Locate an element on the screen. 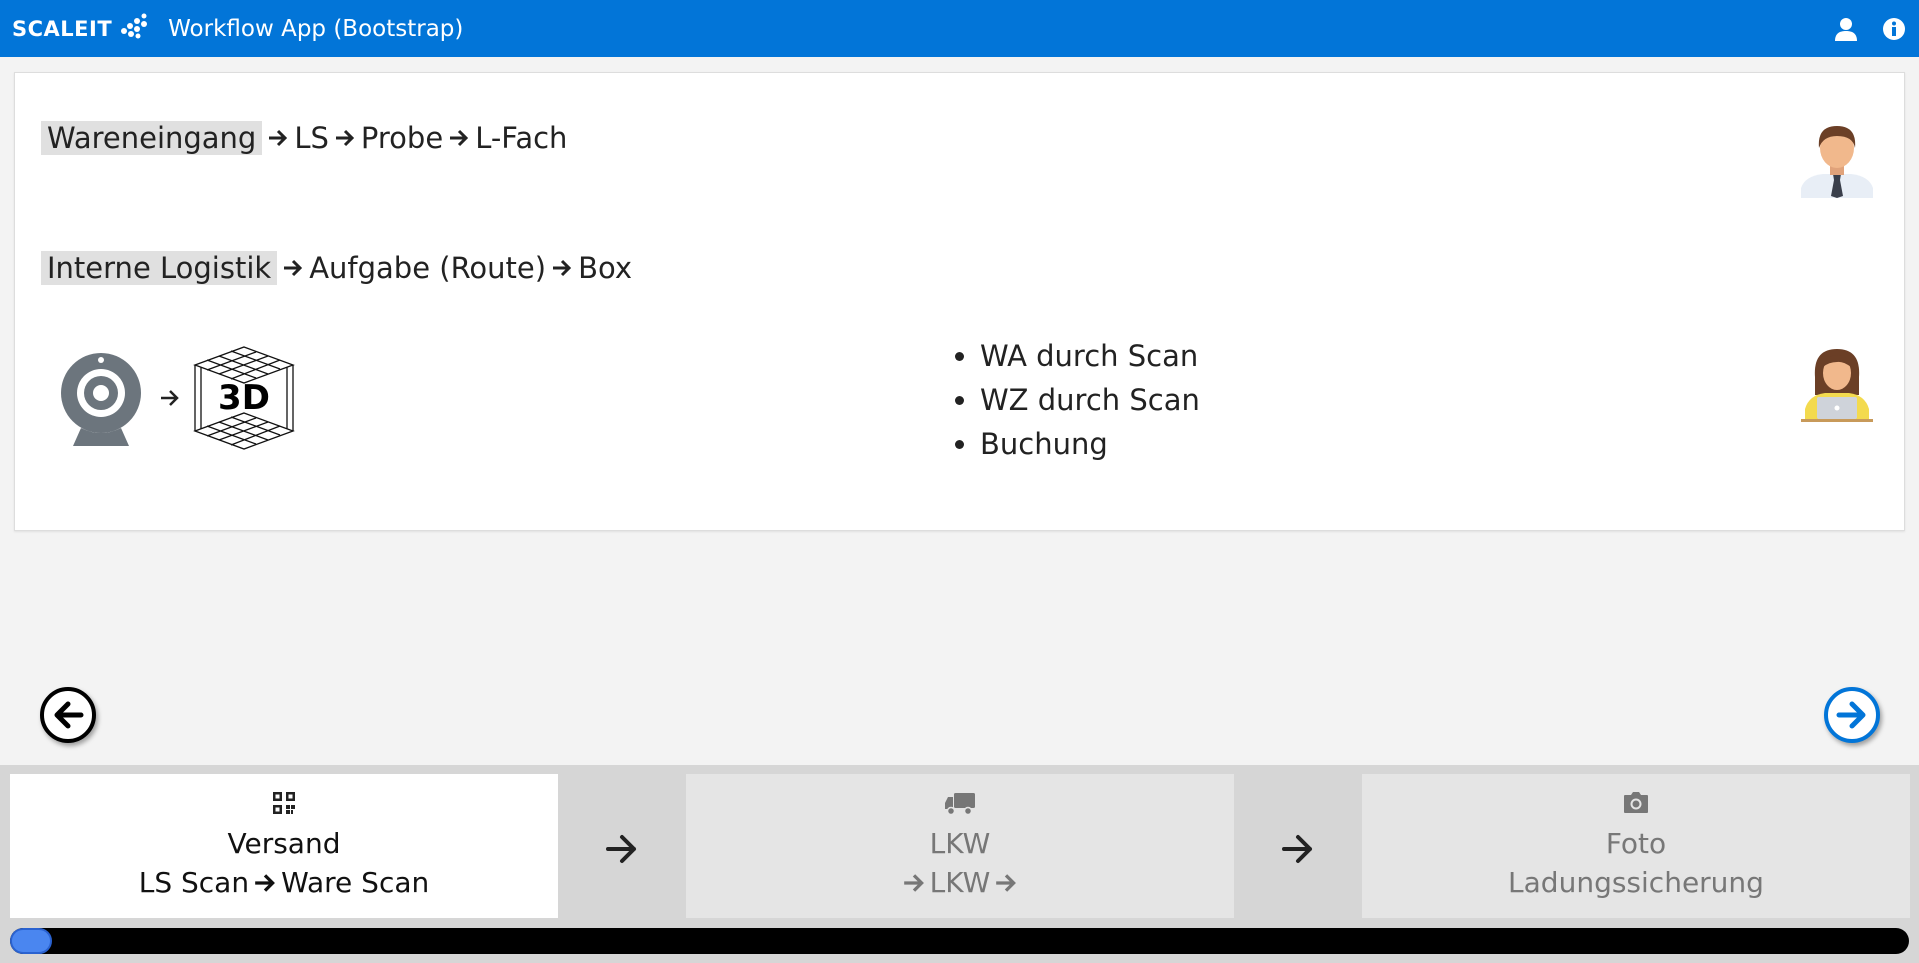 Image resolution: width=1919 pixels, height=963 pixels. qr-code-icon is located at coordinates (284, 803).